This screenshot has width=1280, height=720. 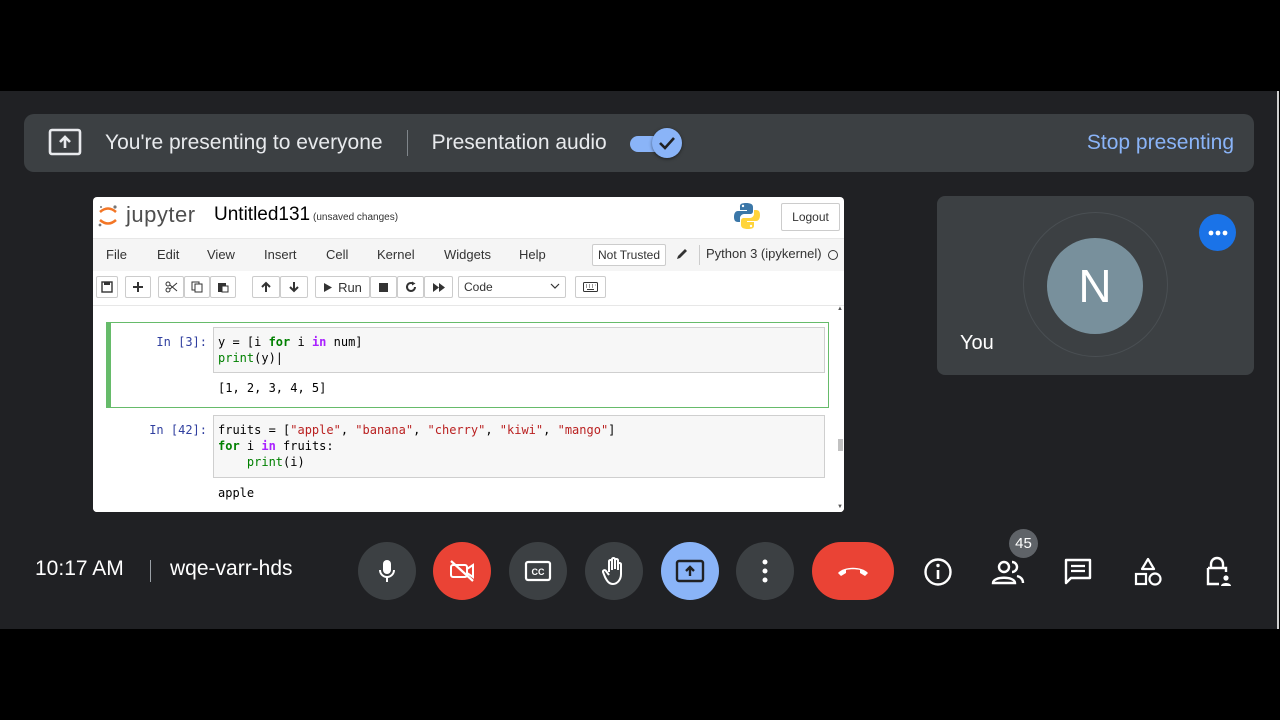 I want to click on command-palette-button, so click(x=590, y=287).